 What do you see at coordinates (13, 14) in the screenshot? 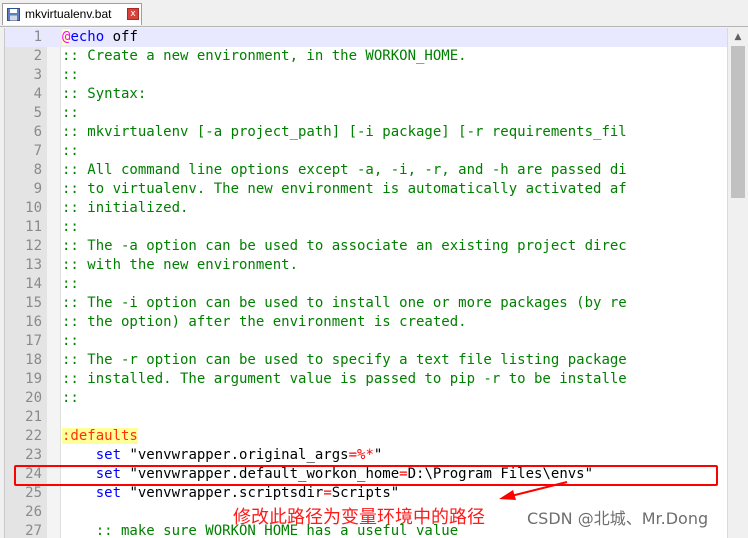
I see `floppy-disk-icon` at bounding box center [13, 14].